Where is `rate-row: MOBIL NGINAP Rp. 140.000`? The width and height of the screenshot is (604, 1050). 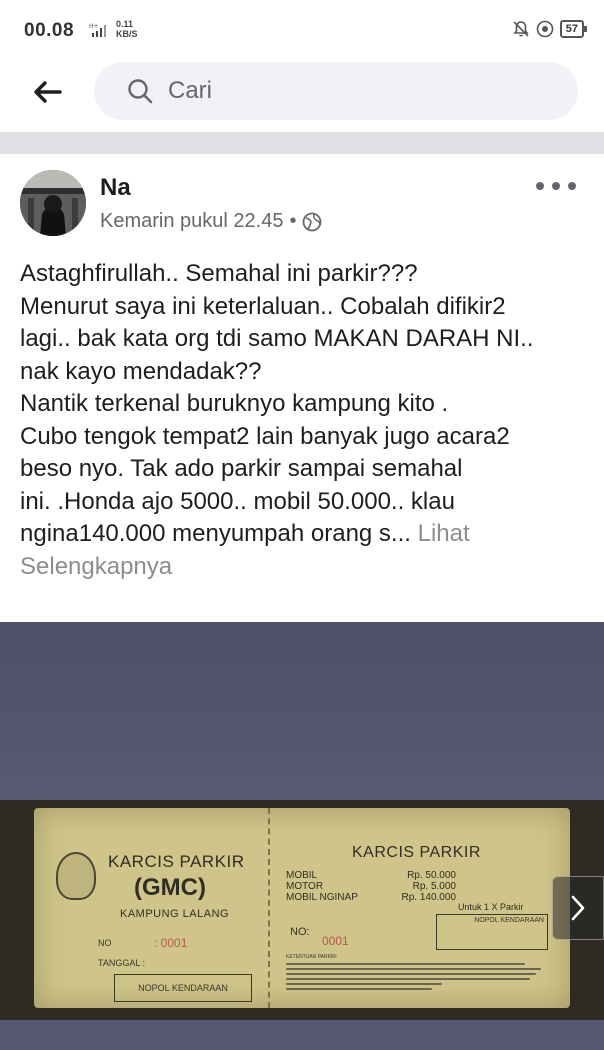 rate-row: MOBIL NGINAP Rp. 140.000 is located at coordinates (371, 897).